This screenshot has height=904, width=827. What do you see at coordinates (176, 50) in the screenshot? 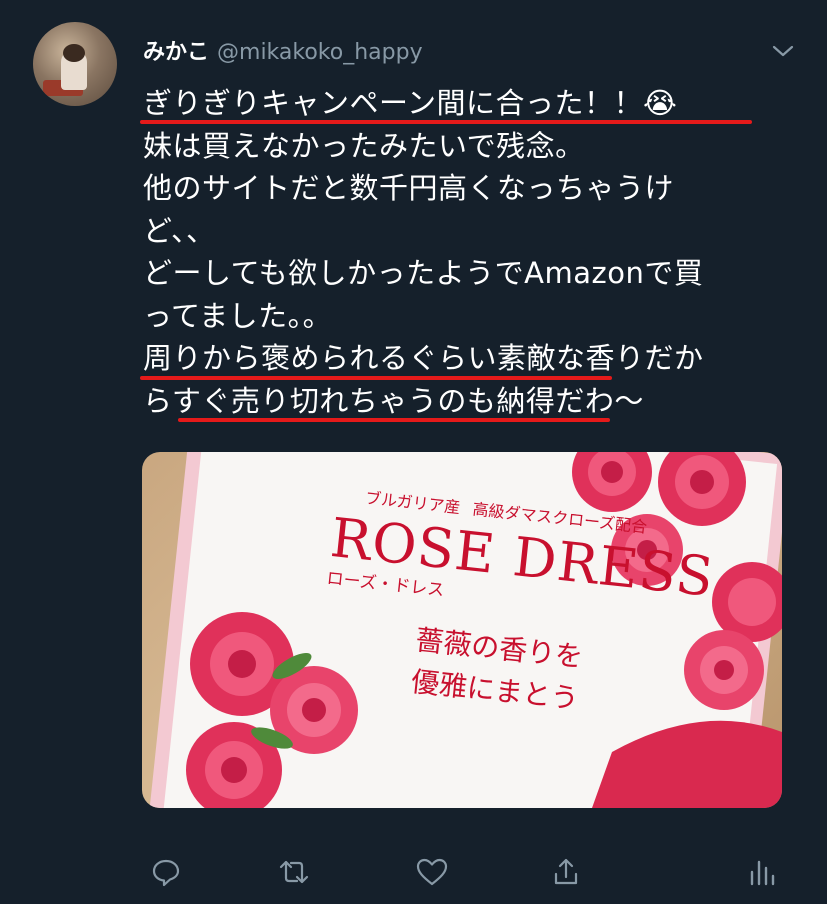
I see `user-name: みかこ` at bounding box center [176, 50].